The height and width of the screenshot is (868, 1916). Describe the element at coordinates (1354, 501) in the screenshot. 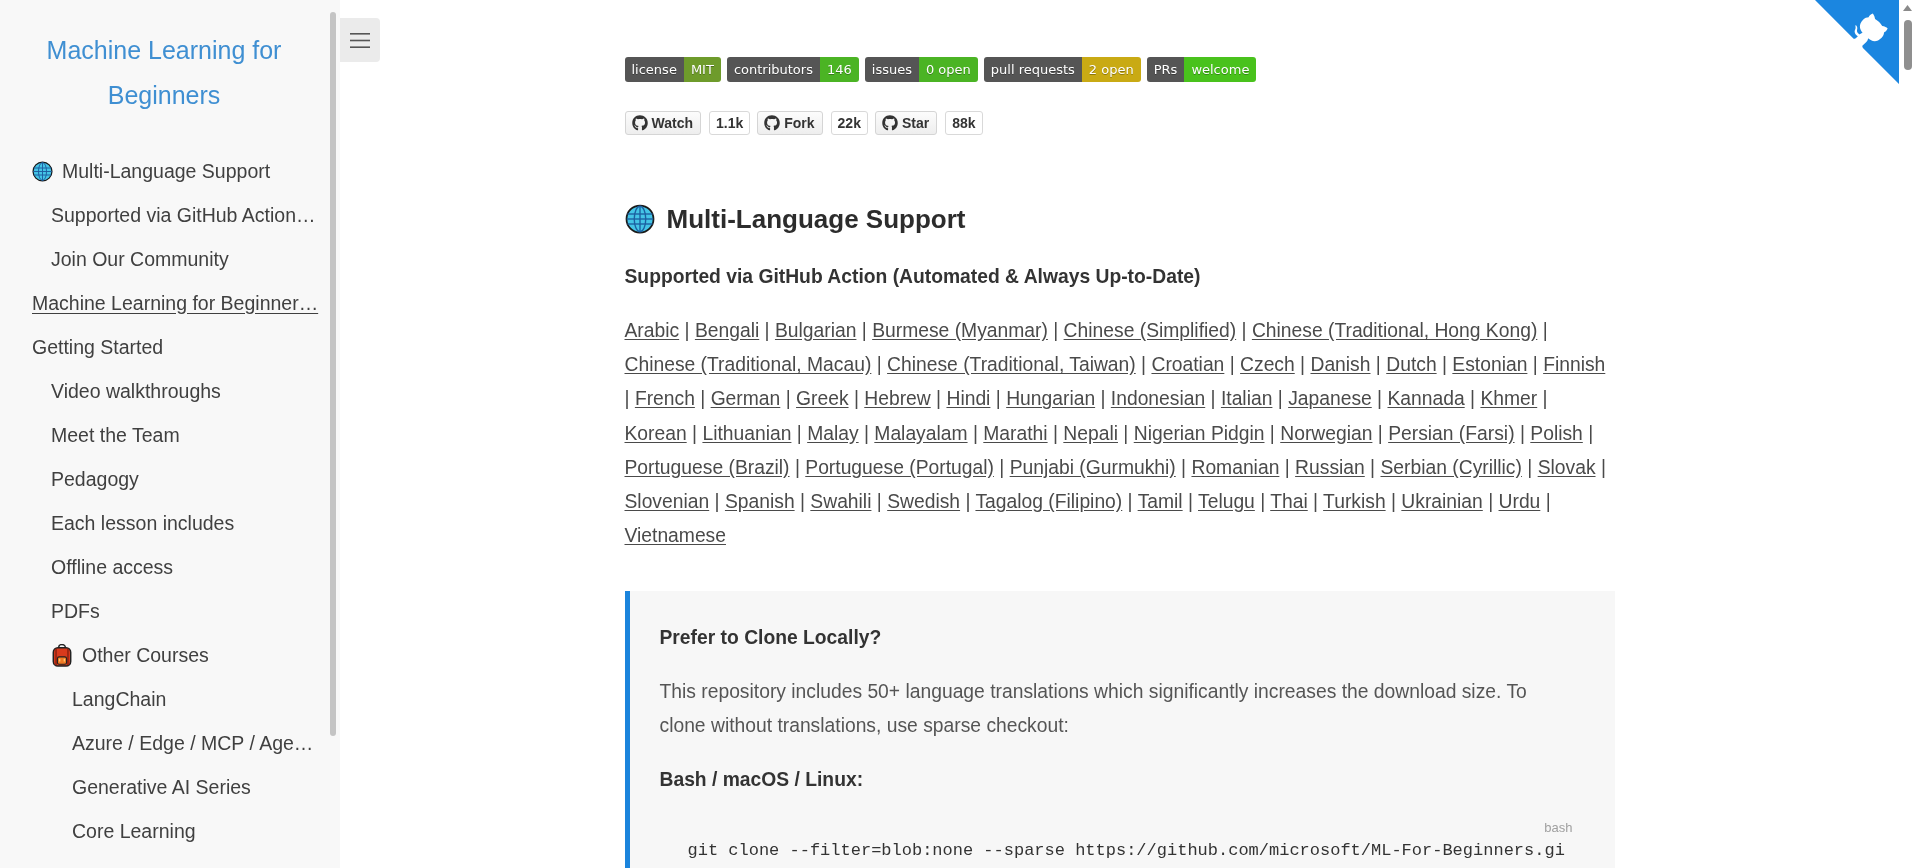

I see `language-link: Turkish` at that location.